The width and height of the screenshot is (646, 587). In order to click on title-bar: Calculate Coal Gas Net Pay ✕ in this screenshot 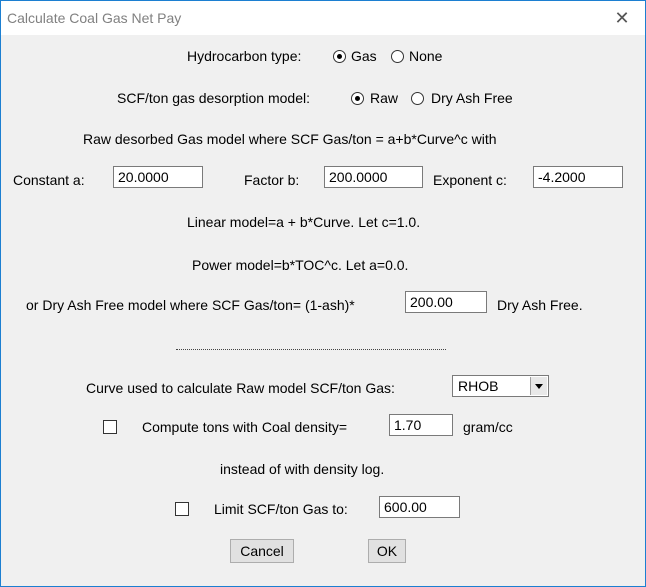, I will do `click(323, 18)`.